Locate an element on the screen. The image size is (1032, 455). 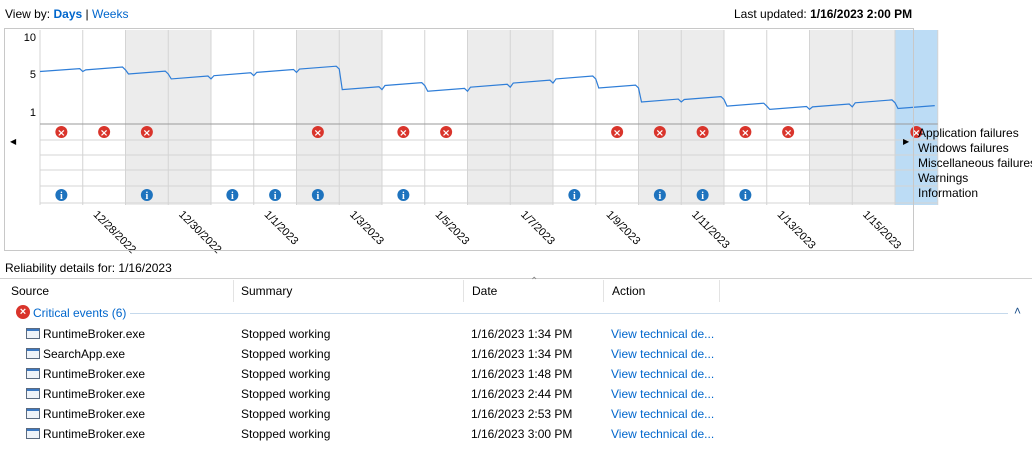
event-date: 1/16/2023 2:53 PM is located at coordinates (522, 414).